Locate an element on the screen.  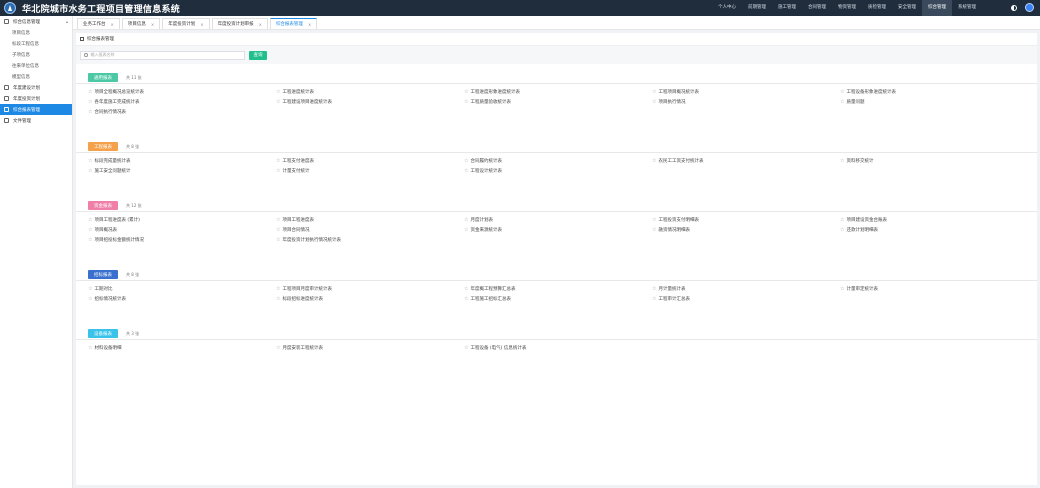
report-item: ☆ 标段招标进度统计表 is located at coordinates (299, 299).